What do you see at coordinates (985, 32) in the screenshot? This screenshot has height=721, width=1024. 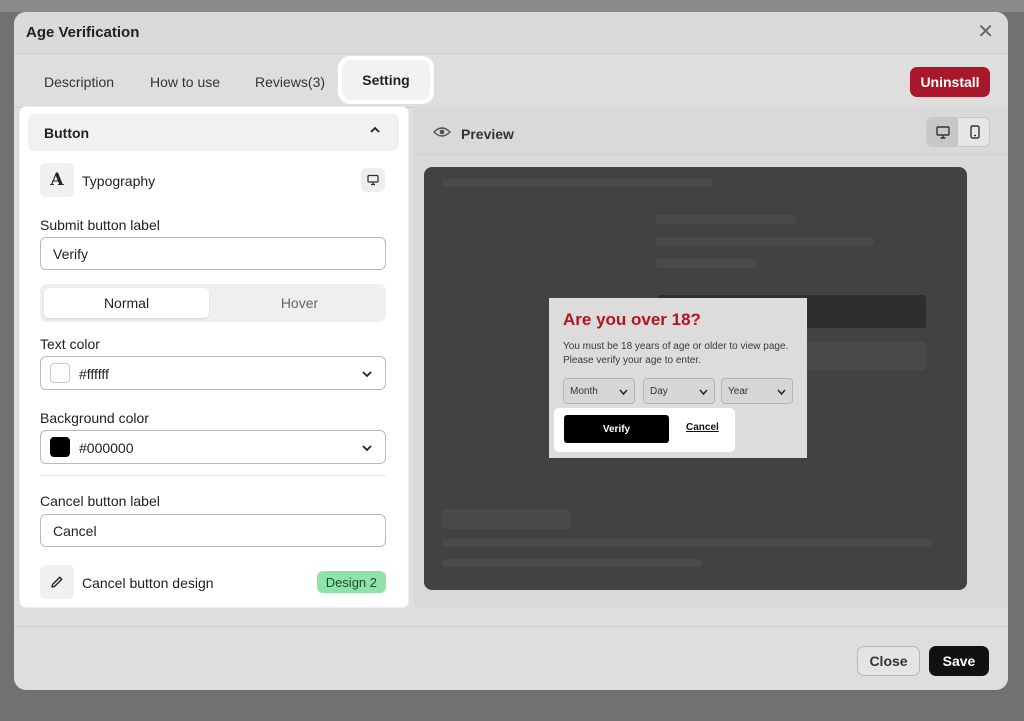 I see `close-icon: ✕` at bounding box center [985, 32].